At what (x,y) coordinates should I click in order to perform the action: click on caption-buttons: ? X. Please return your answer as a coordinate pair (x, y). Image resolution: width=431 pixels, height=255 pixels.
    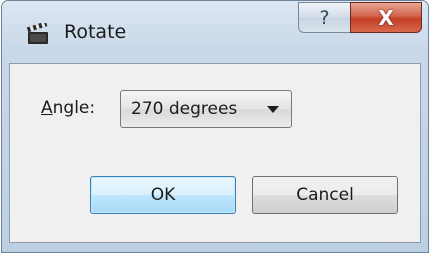
    Looking at the image, I should click on (360, 18).